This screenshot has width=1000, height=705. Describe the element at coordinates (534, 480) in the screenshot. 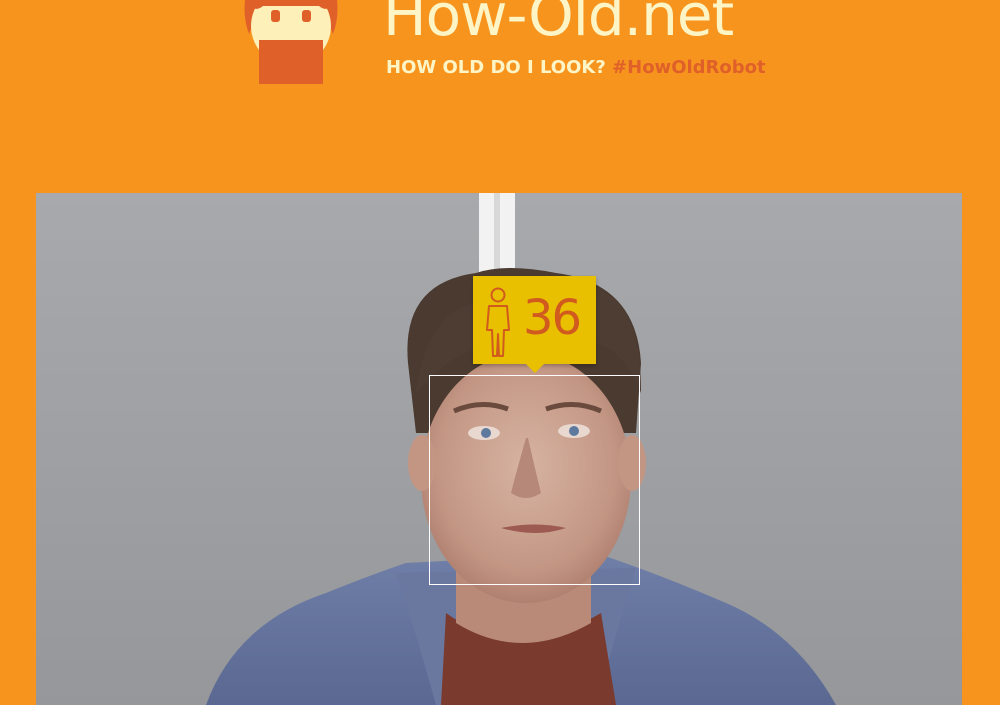

I see `face-detection-box` at that location.